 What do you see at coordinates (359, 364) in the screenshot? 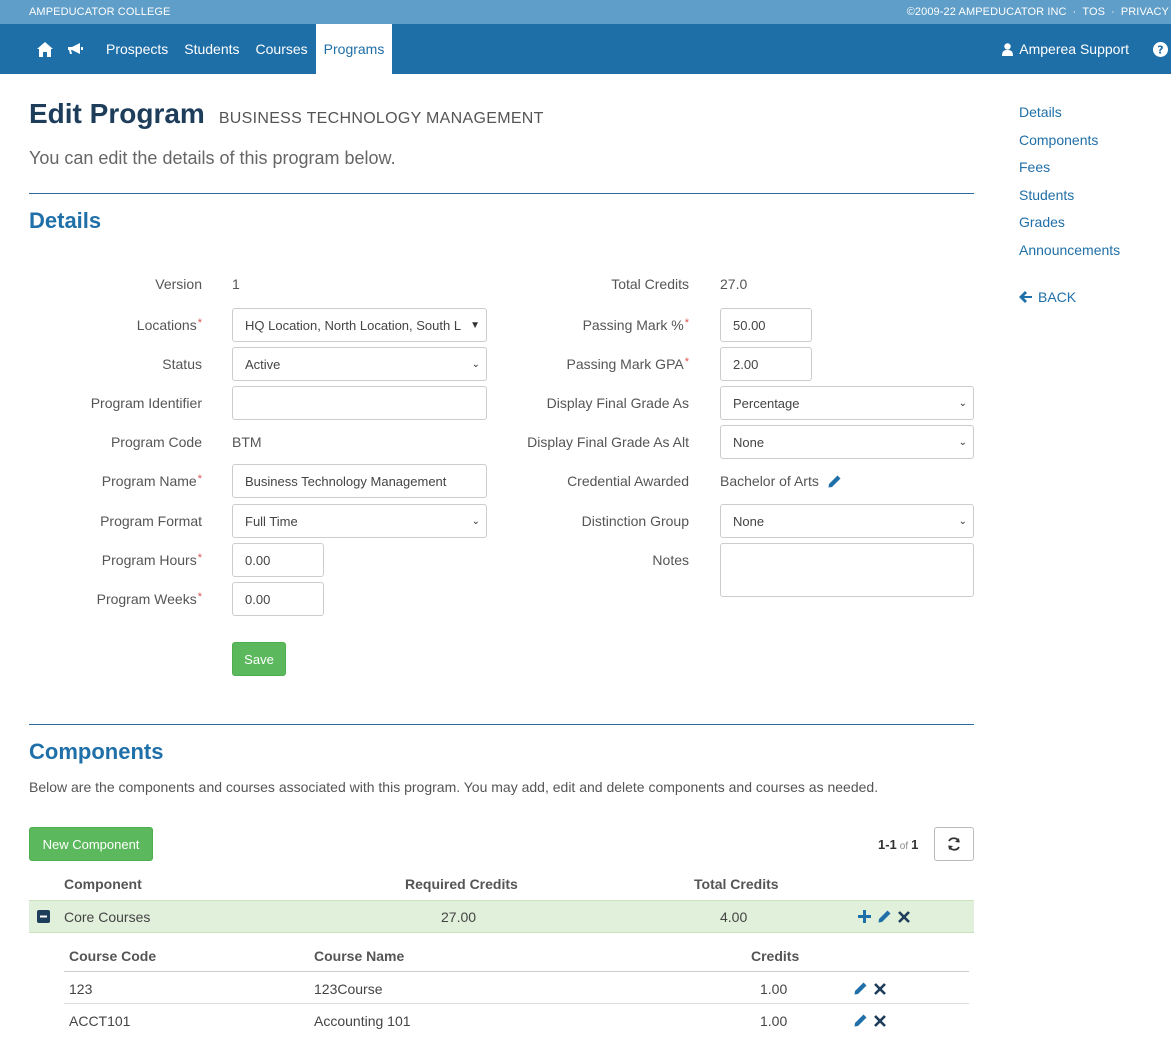
I see `status-select: Active ⌄` at bounding box center [359, 364].